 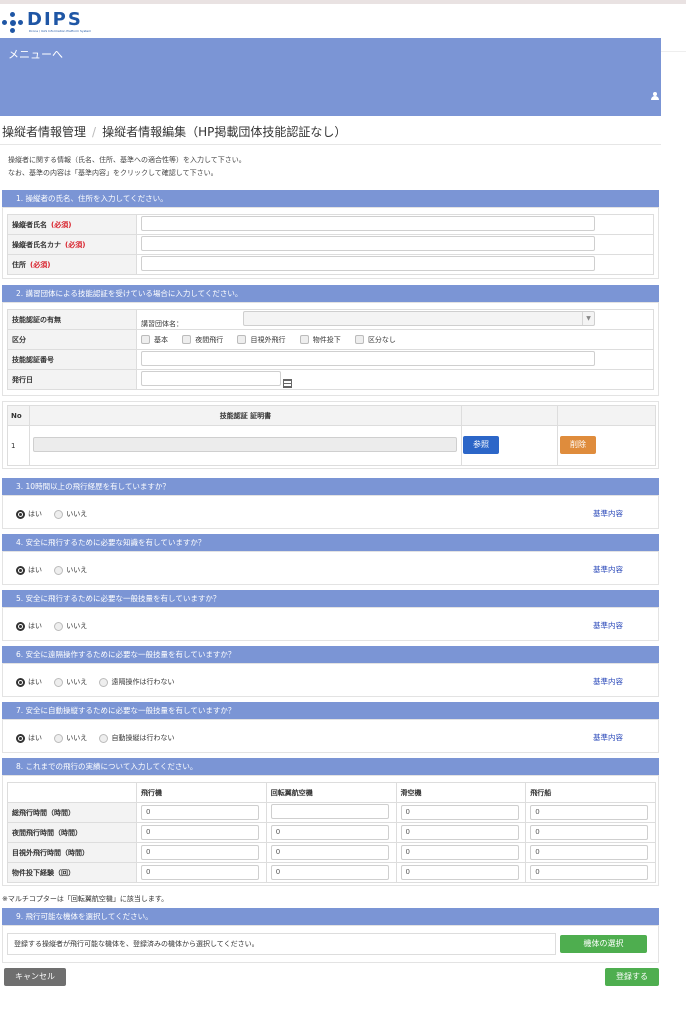 What do you see at coordinates (578, 445) in the screenshot?
I see `delete-button: 削除` at bounding box center [578, 445].